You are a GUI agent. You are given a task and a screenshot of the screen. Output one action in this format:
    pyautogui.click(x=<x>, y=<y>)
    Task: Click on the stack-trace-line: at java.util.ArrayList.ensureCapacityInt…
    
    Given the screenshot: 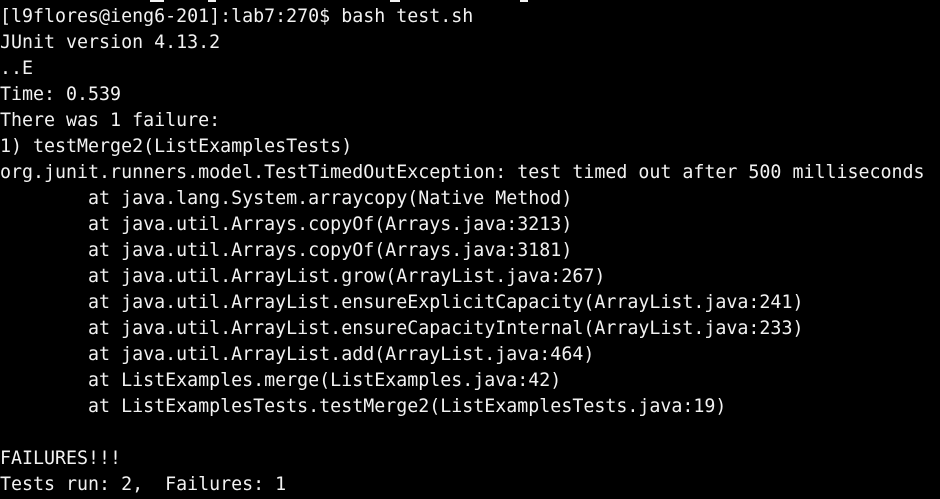 What is the action you would take?
    pyautogui.click(x=402, y=328)
    